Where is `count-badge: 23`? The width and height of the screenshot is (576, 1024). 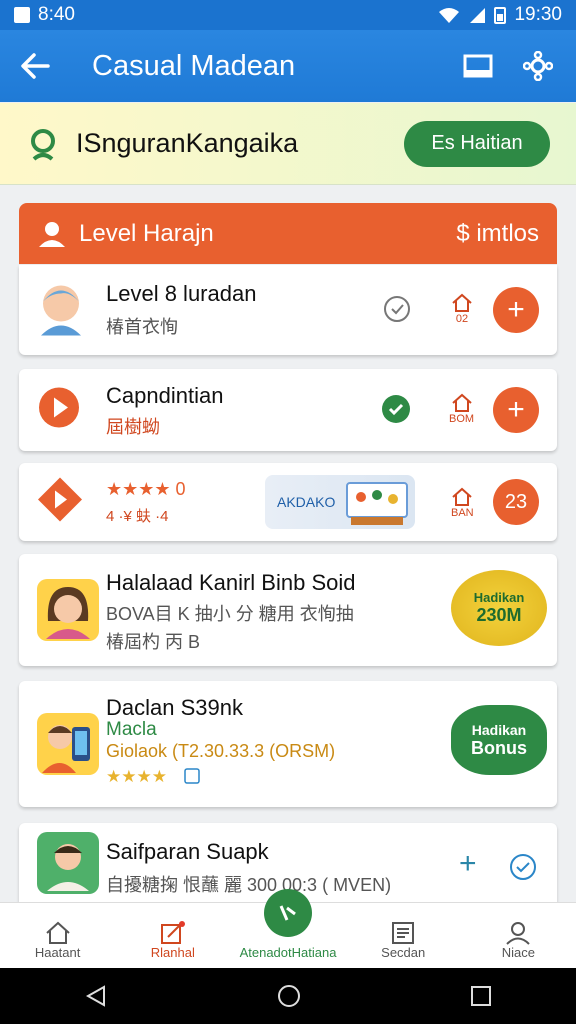 count-badge: 23 is located at coordinates (516, 502).